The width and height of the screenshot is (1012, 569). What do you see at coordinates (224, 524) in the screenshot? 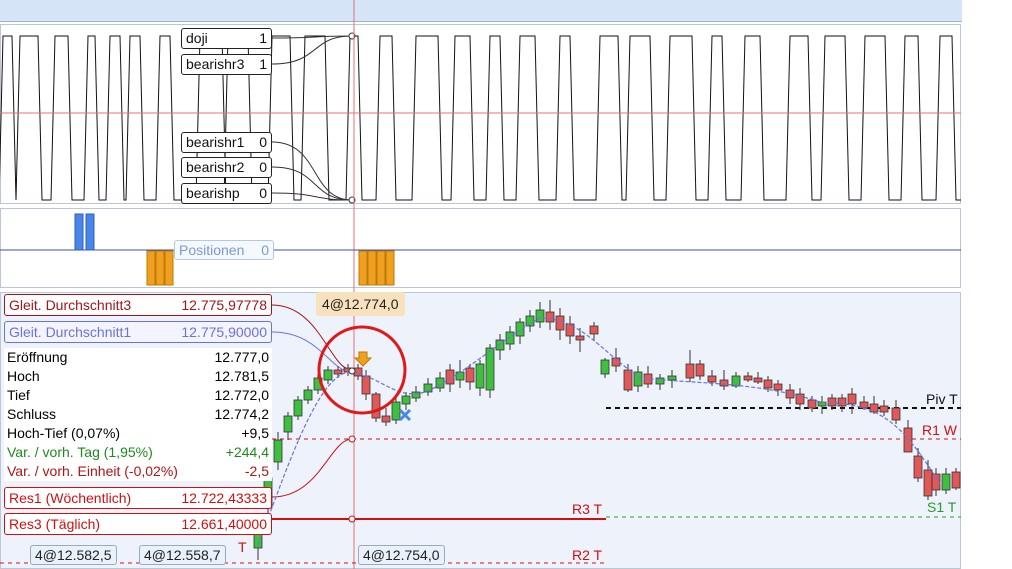
I see `level-value: 12.661,40000` at bounding box center [224, 524].